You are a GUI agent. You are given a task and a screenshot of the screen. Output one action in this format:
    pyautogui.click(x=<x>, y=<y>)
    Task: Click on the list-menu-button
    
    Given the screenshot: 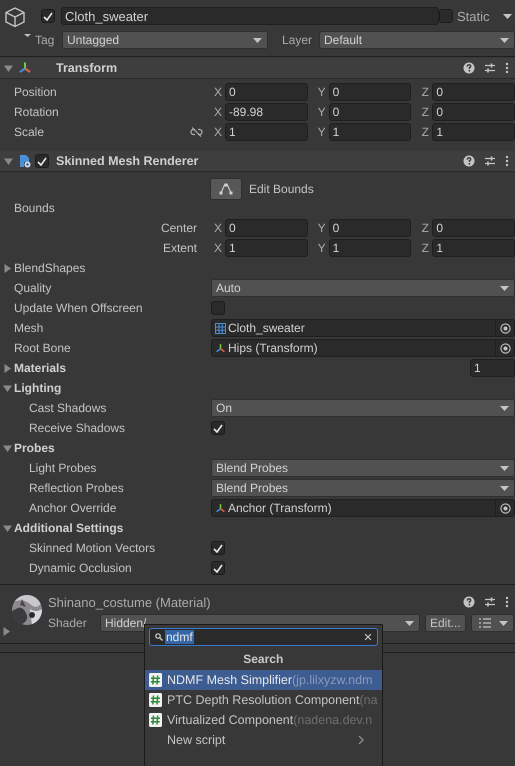 What is the action you would take?
    pyautogui.click(x=492, y=623)
    